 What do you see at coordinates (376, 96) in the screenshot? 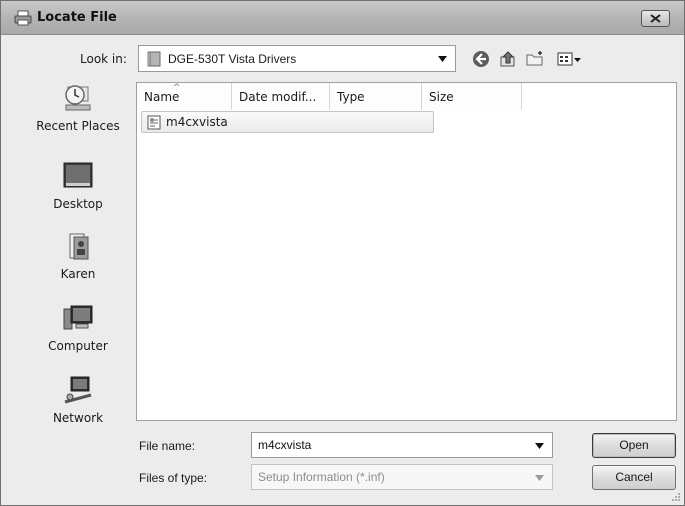
I see `column-header-type: Type` at bounding box center [376, 96].